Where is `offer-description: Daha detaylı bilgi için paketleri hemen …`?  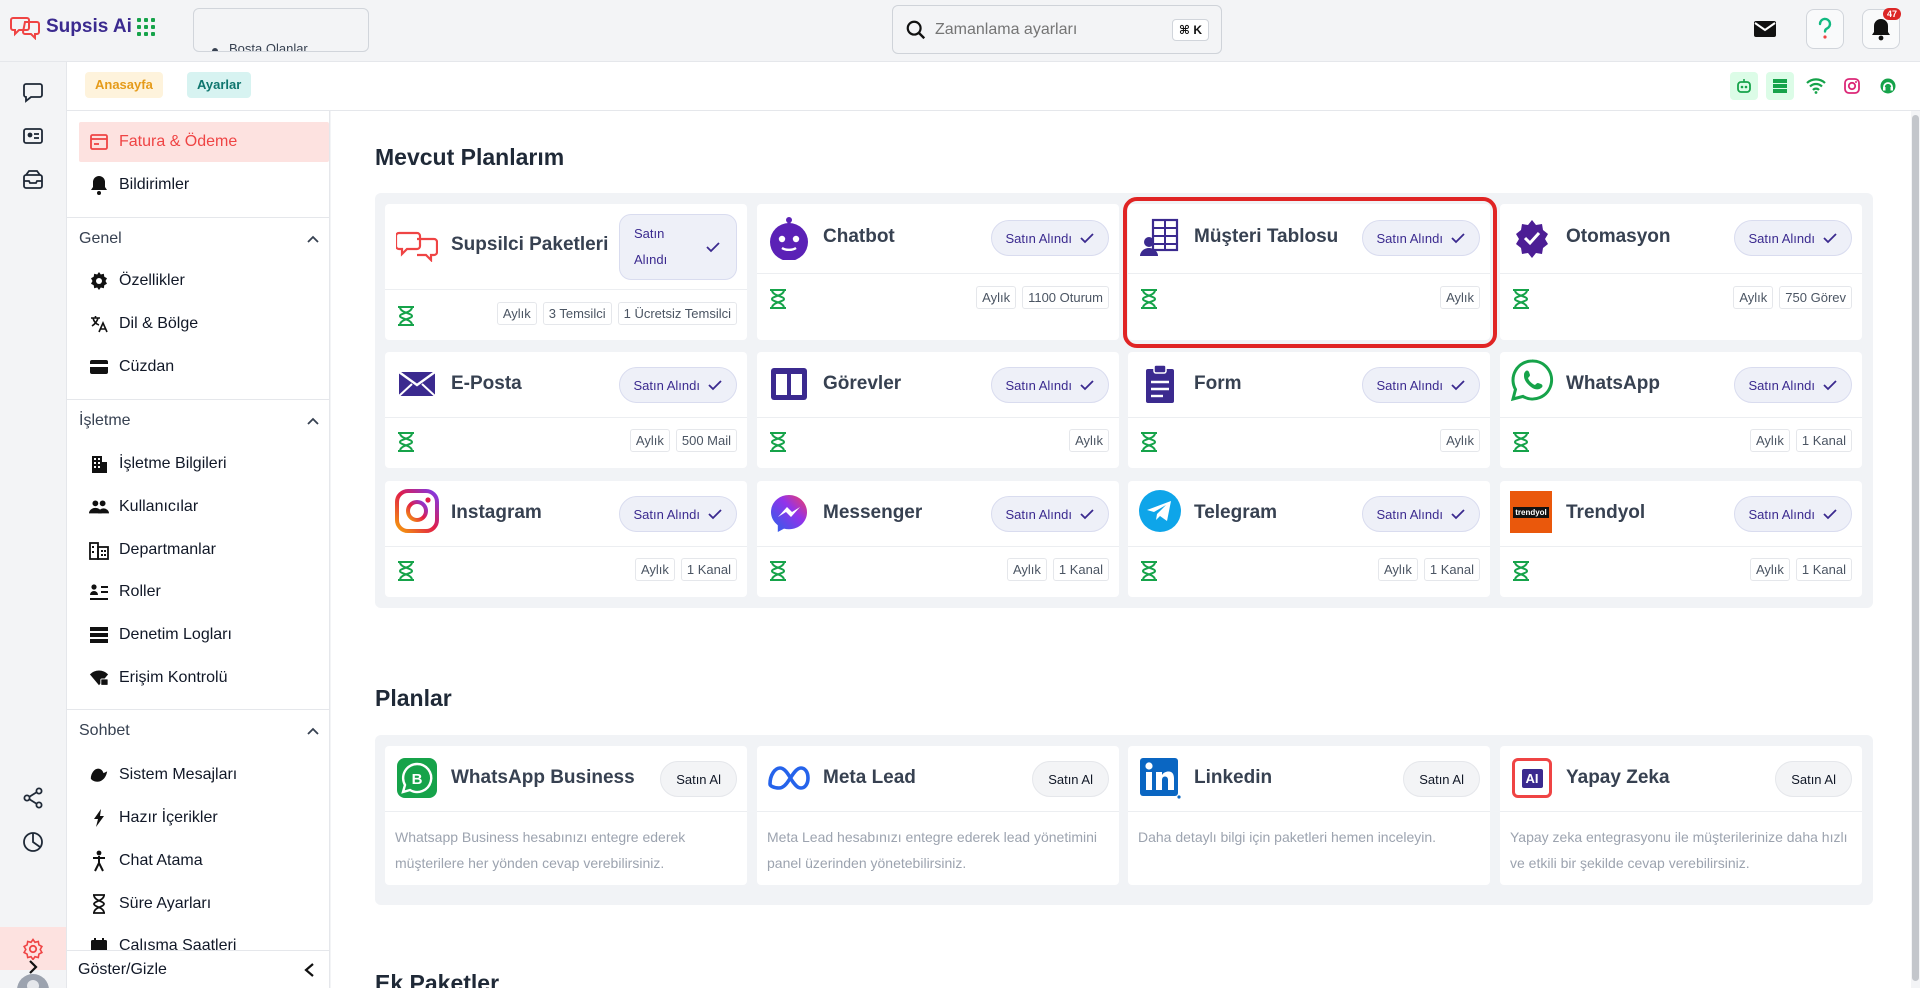
offer-description: Daha detaylı bilgi için paketleri hemen … is located at coordinates (1287, 837).